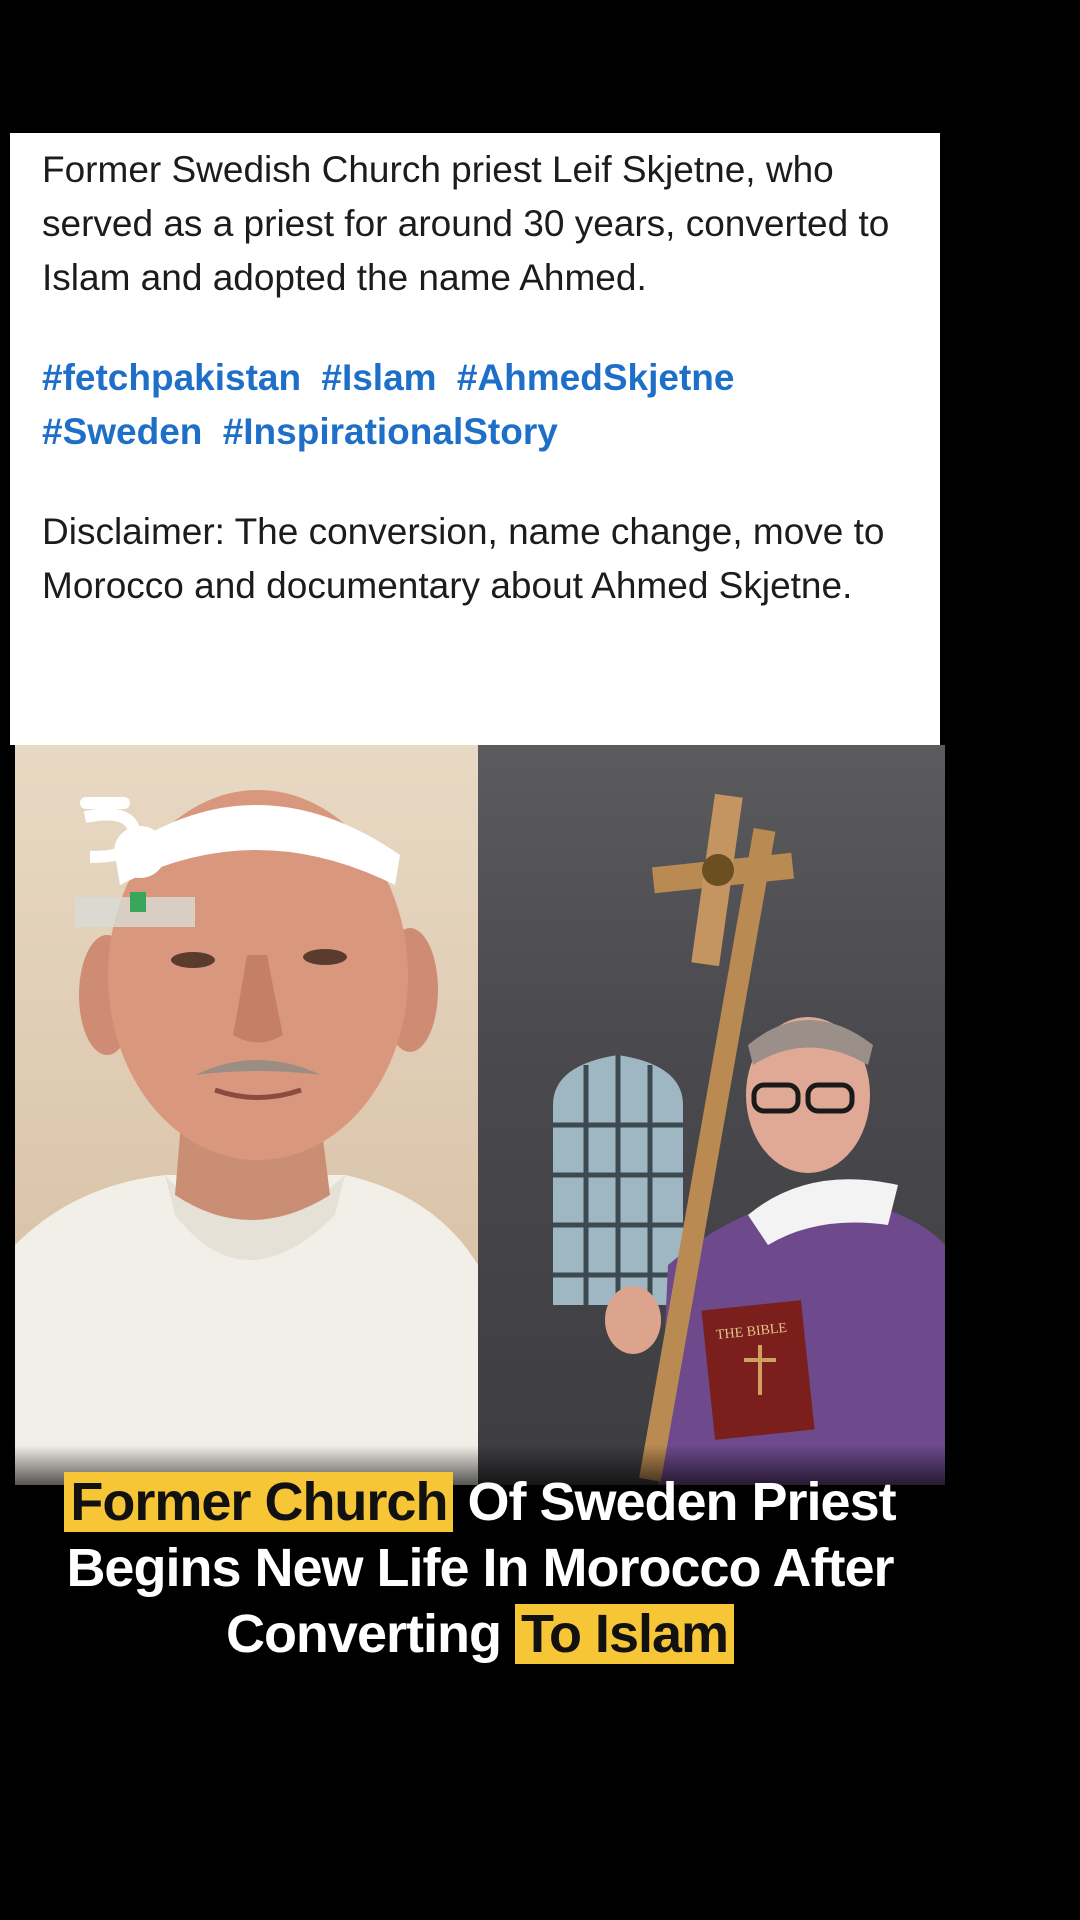 This screenshot has height=1920, width=1080. What do you see at coordinates (749, 1139) in the screenshot?
I see `priest-illustration: THE BIBLE` at bounding box center [749, 1139].